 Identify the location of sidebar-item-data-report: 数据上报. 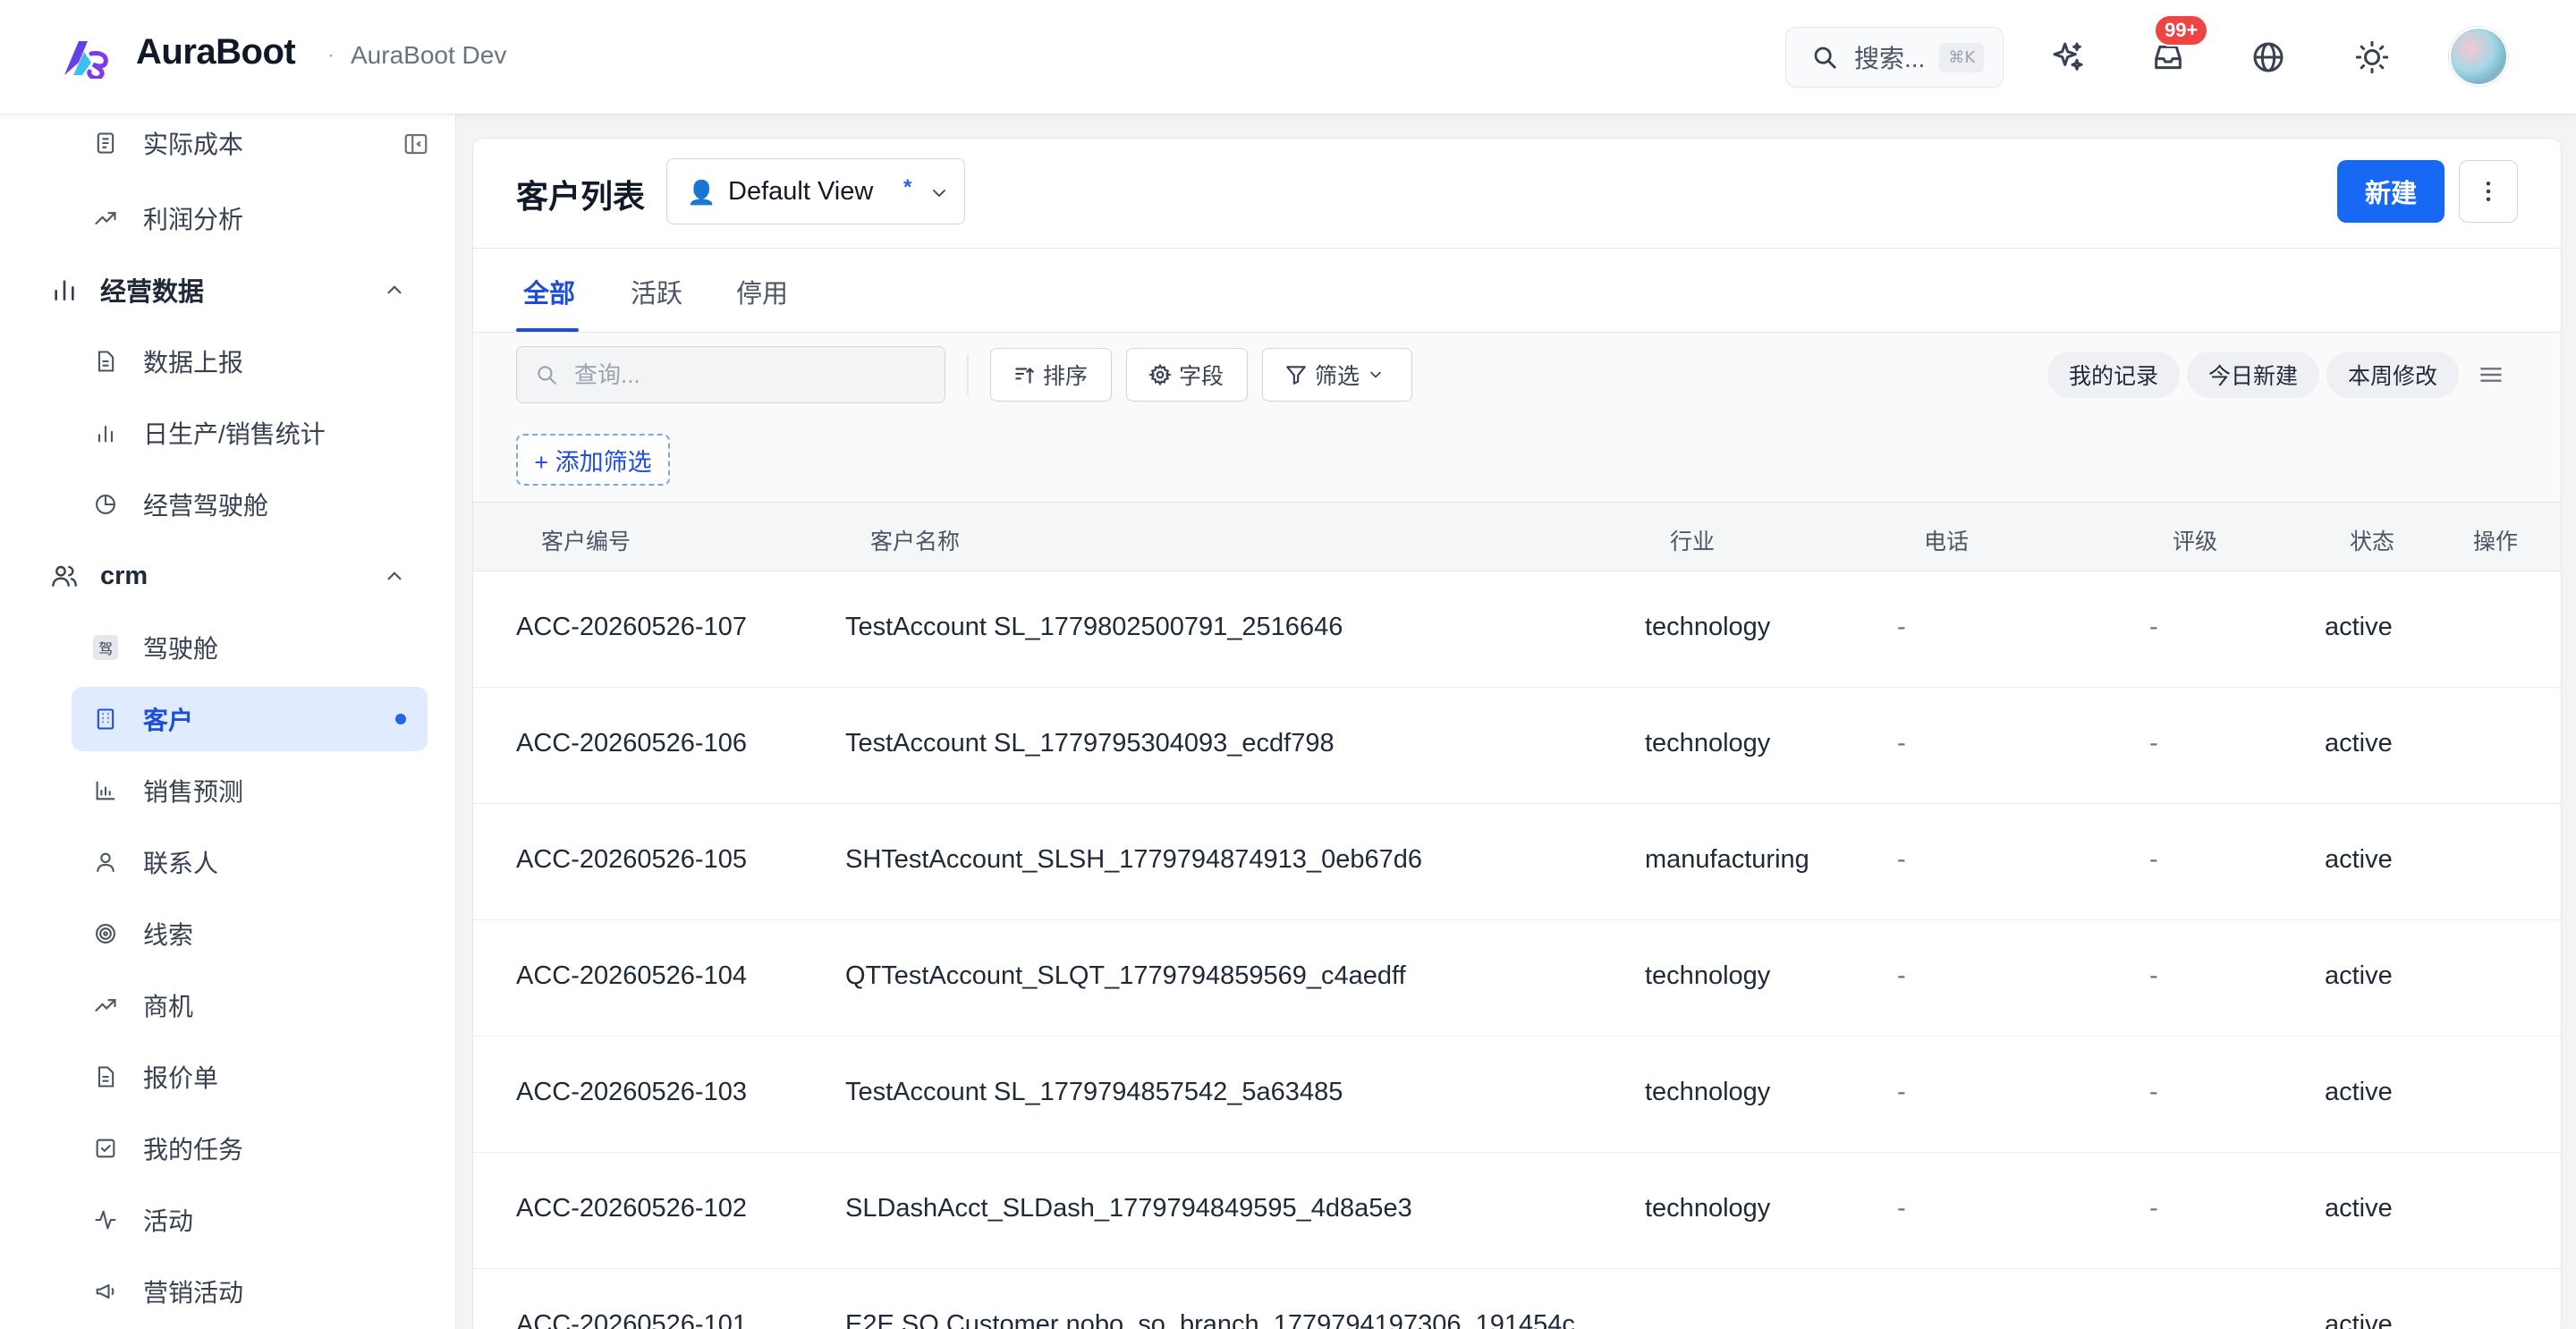
(250, 361).